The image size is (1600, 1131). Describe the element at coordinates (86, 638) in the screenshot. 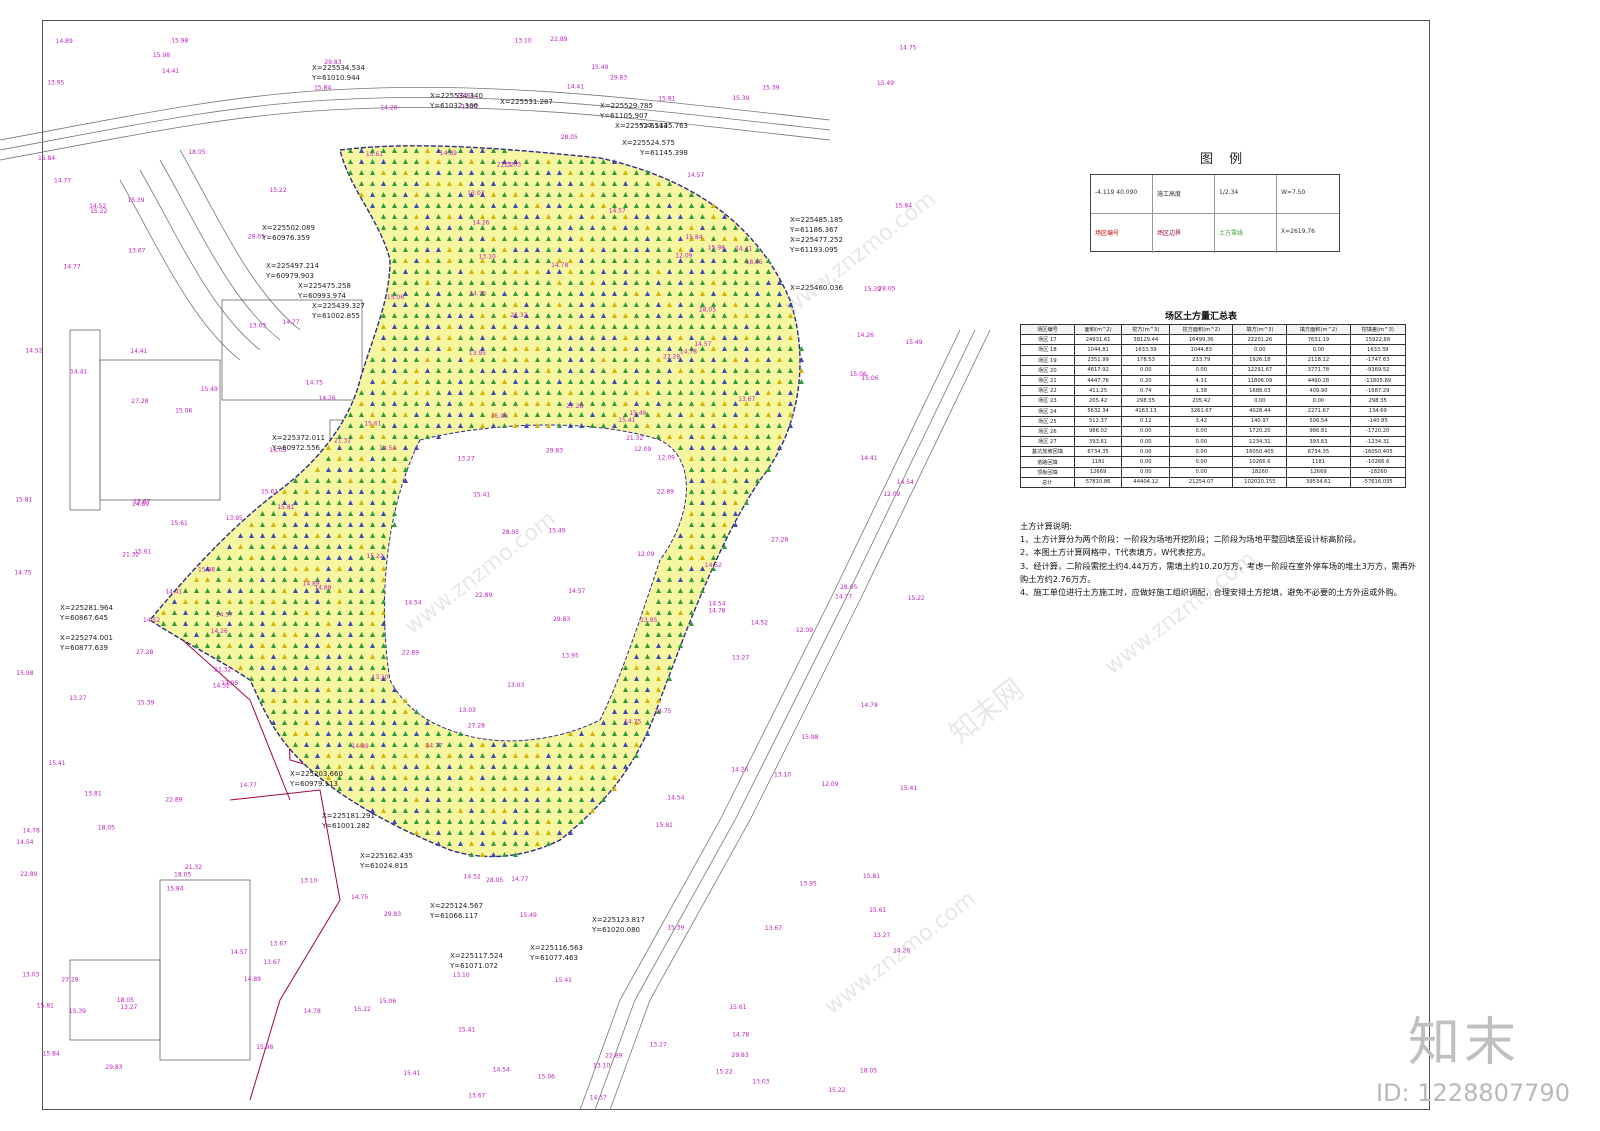

I see `coordinate-label: X=225274.001` at that location.